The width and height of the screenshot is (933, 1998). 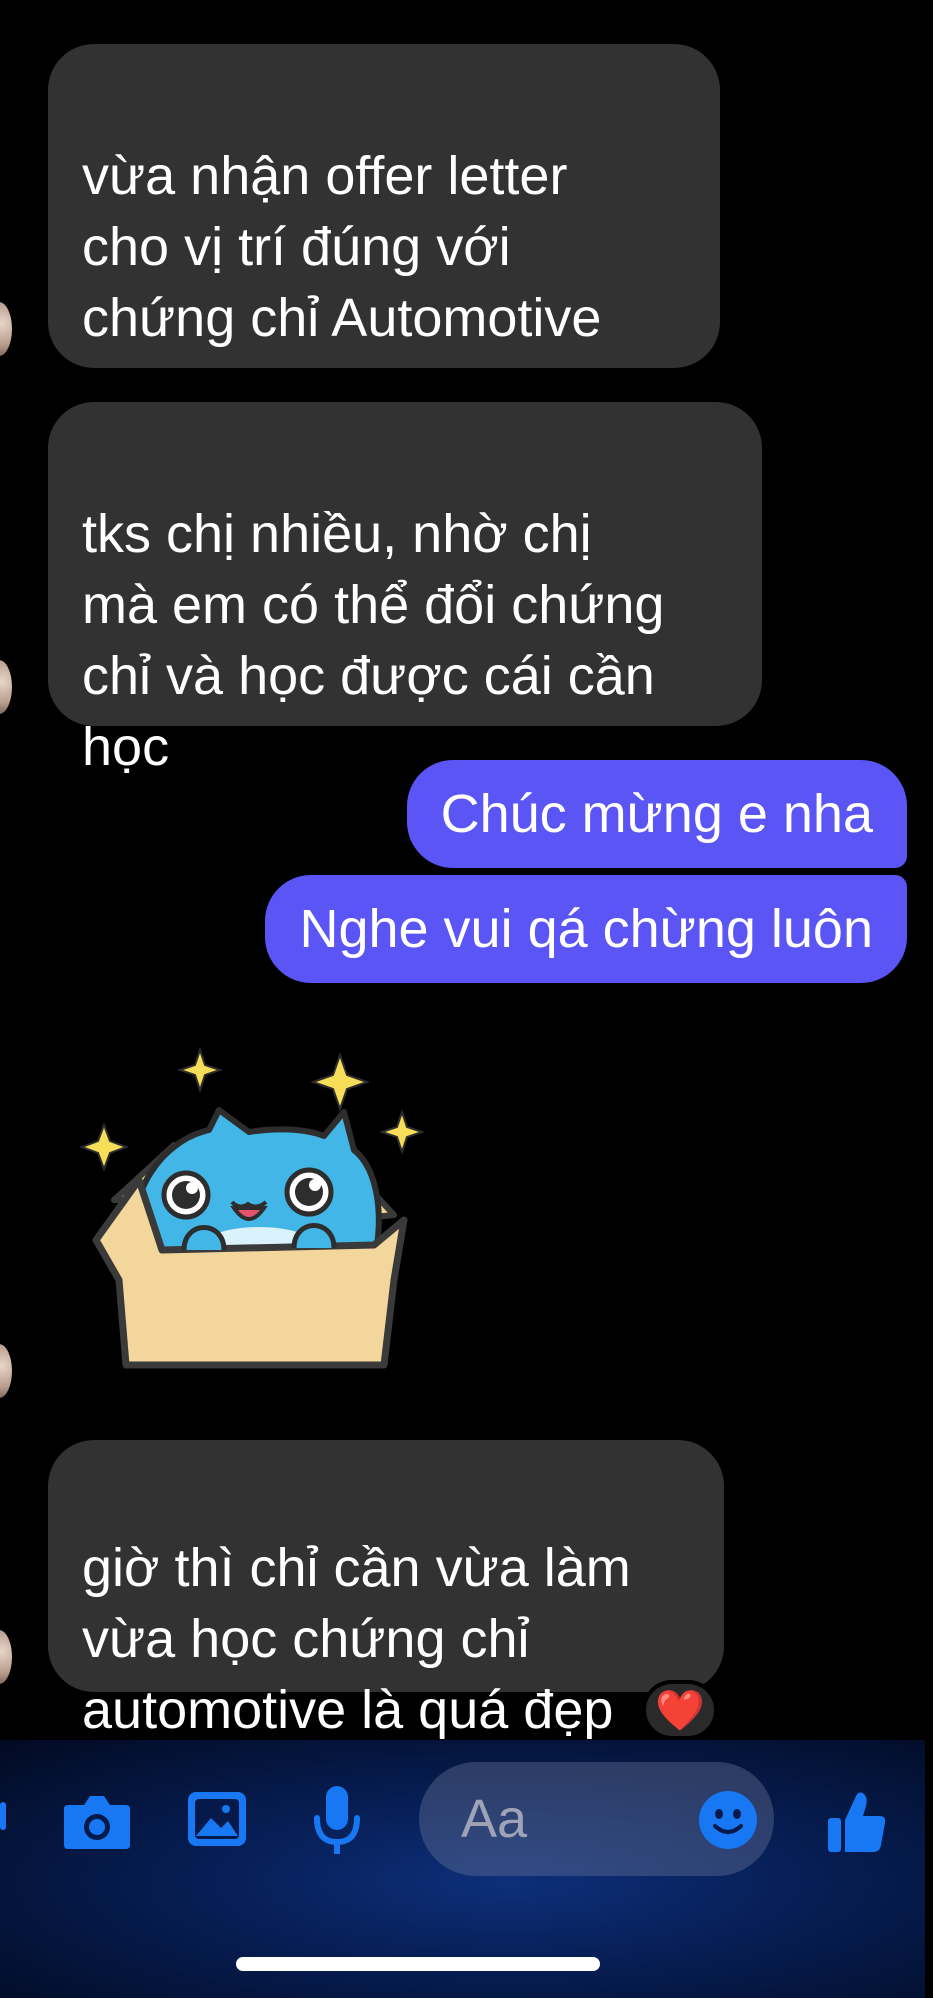 I want to click on outgoing-message: Nghe vui qá chừng luôn, so click(x=586, y=929).